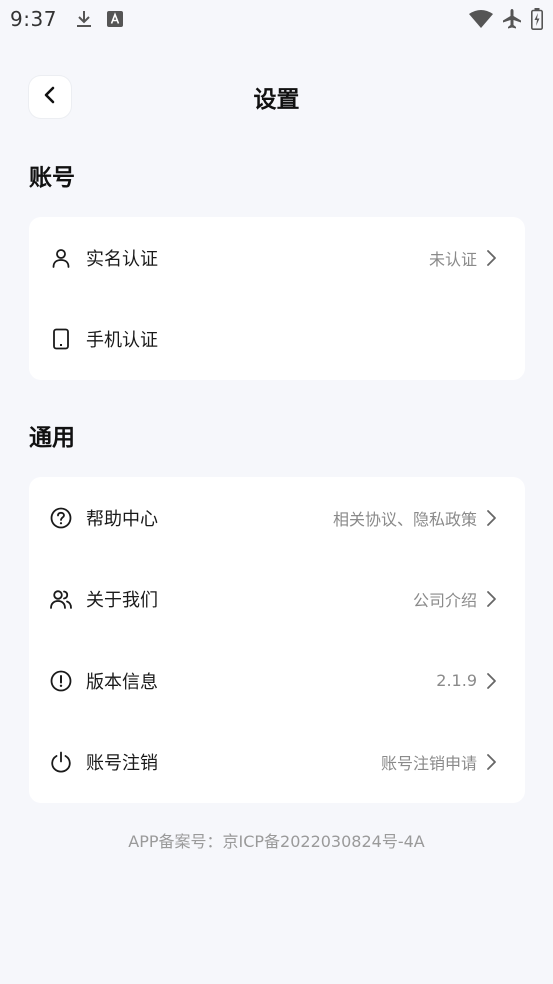 This screenshot has height=984, width=553. Describe the element at coordinates (481, 19) in the screenshot. I see `wifi-icon` at that location.